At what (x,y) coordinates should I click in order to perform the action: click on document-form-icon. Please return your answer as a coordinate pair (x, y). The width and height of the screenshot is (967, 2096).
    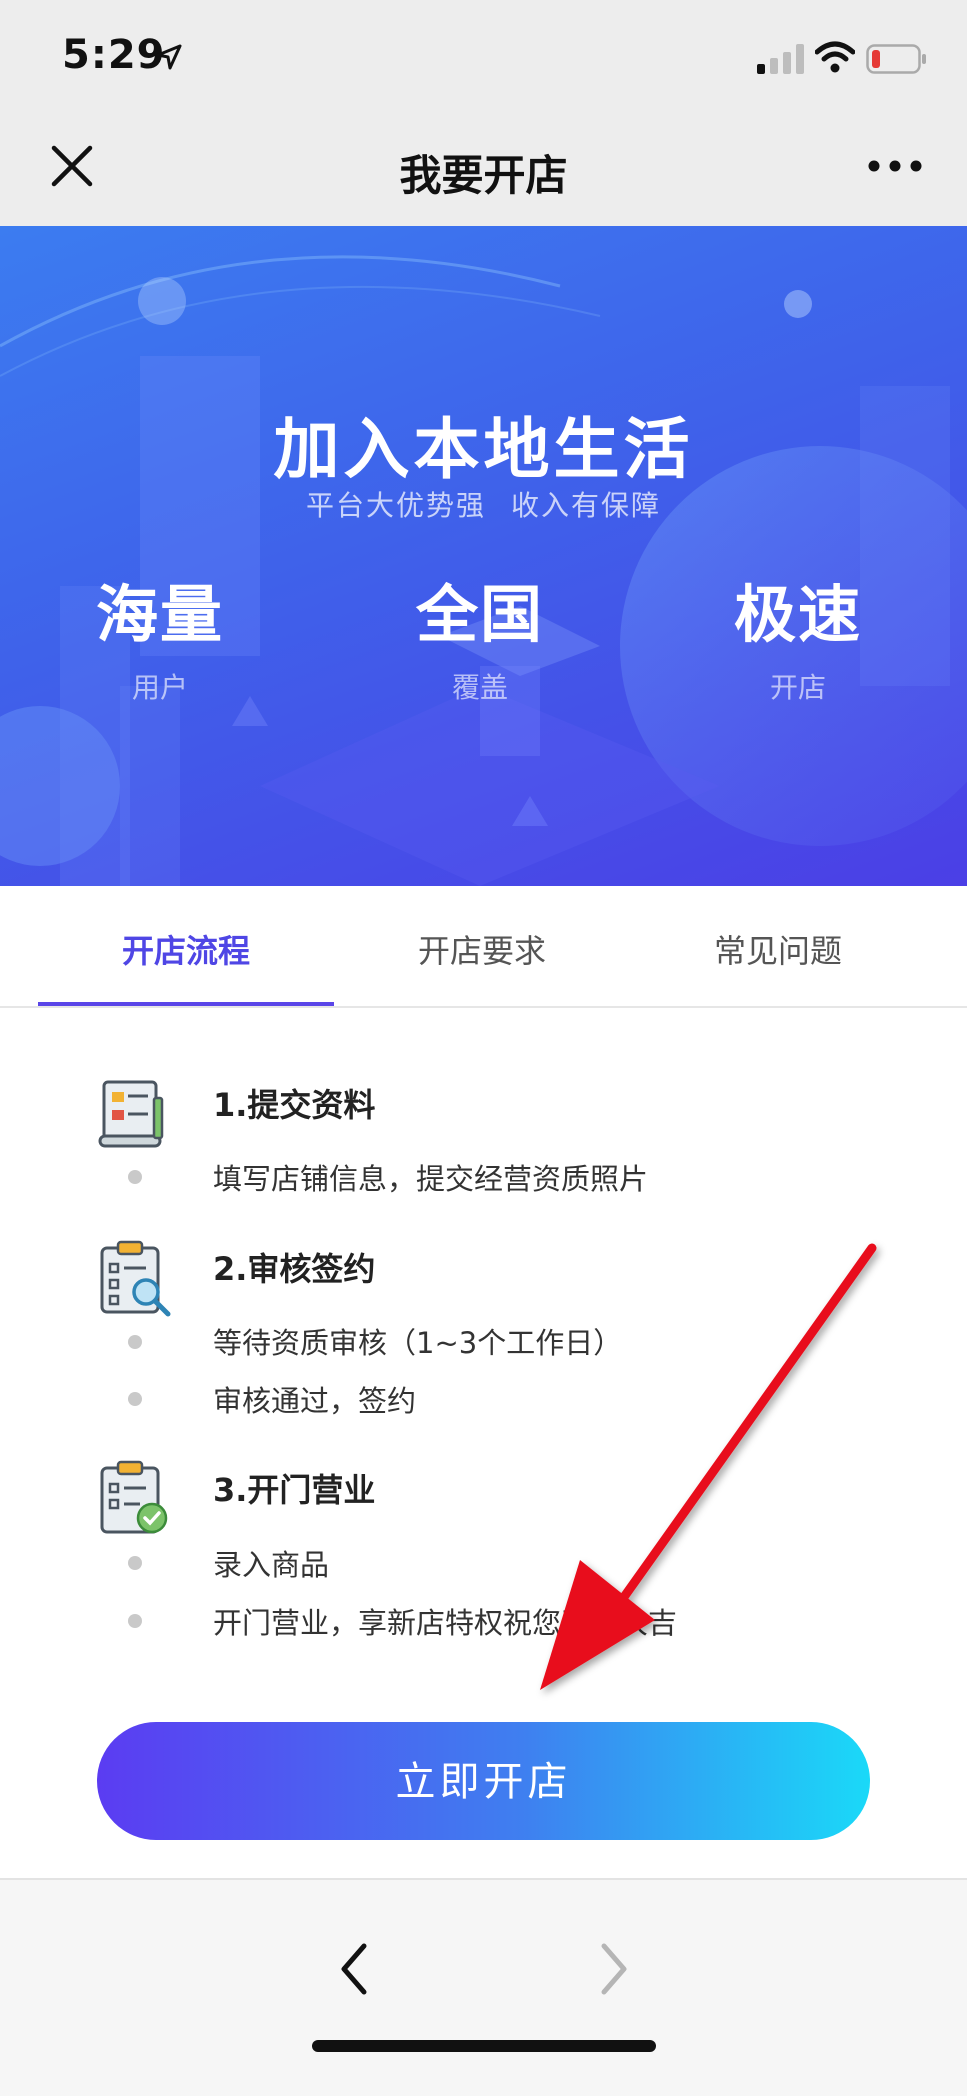
    Looking at the image, I should click on (131, 1114).